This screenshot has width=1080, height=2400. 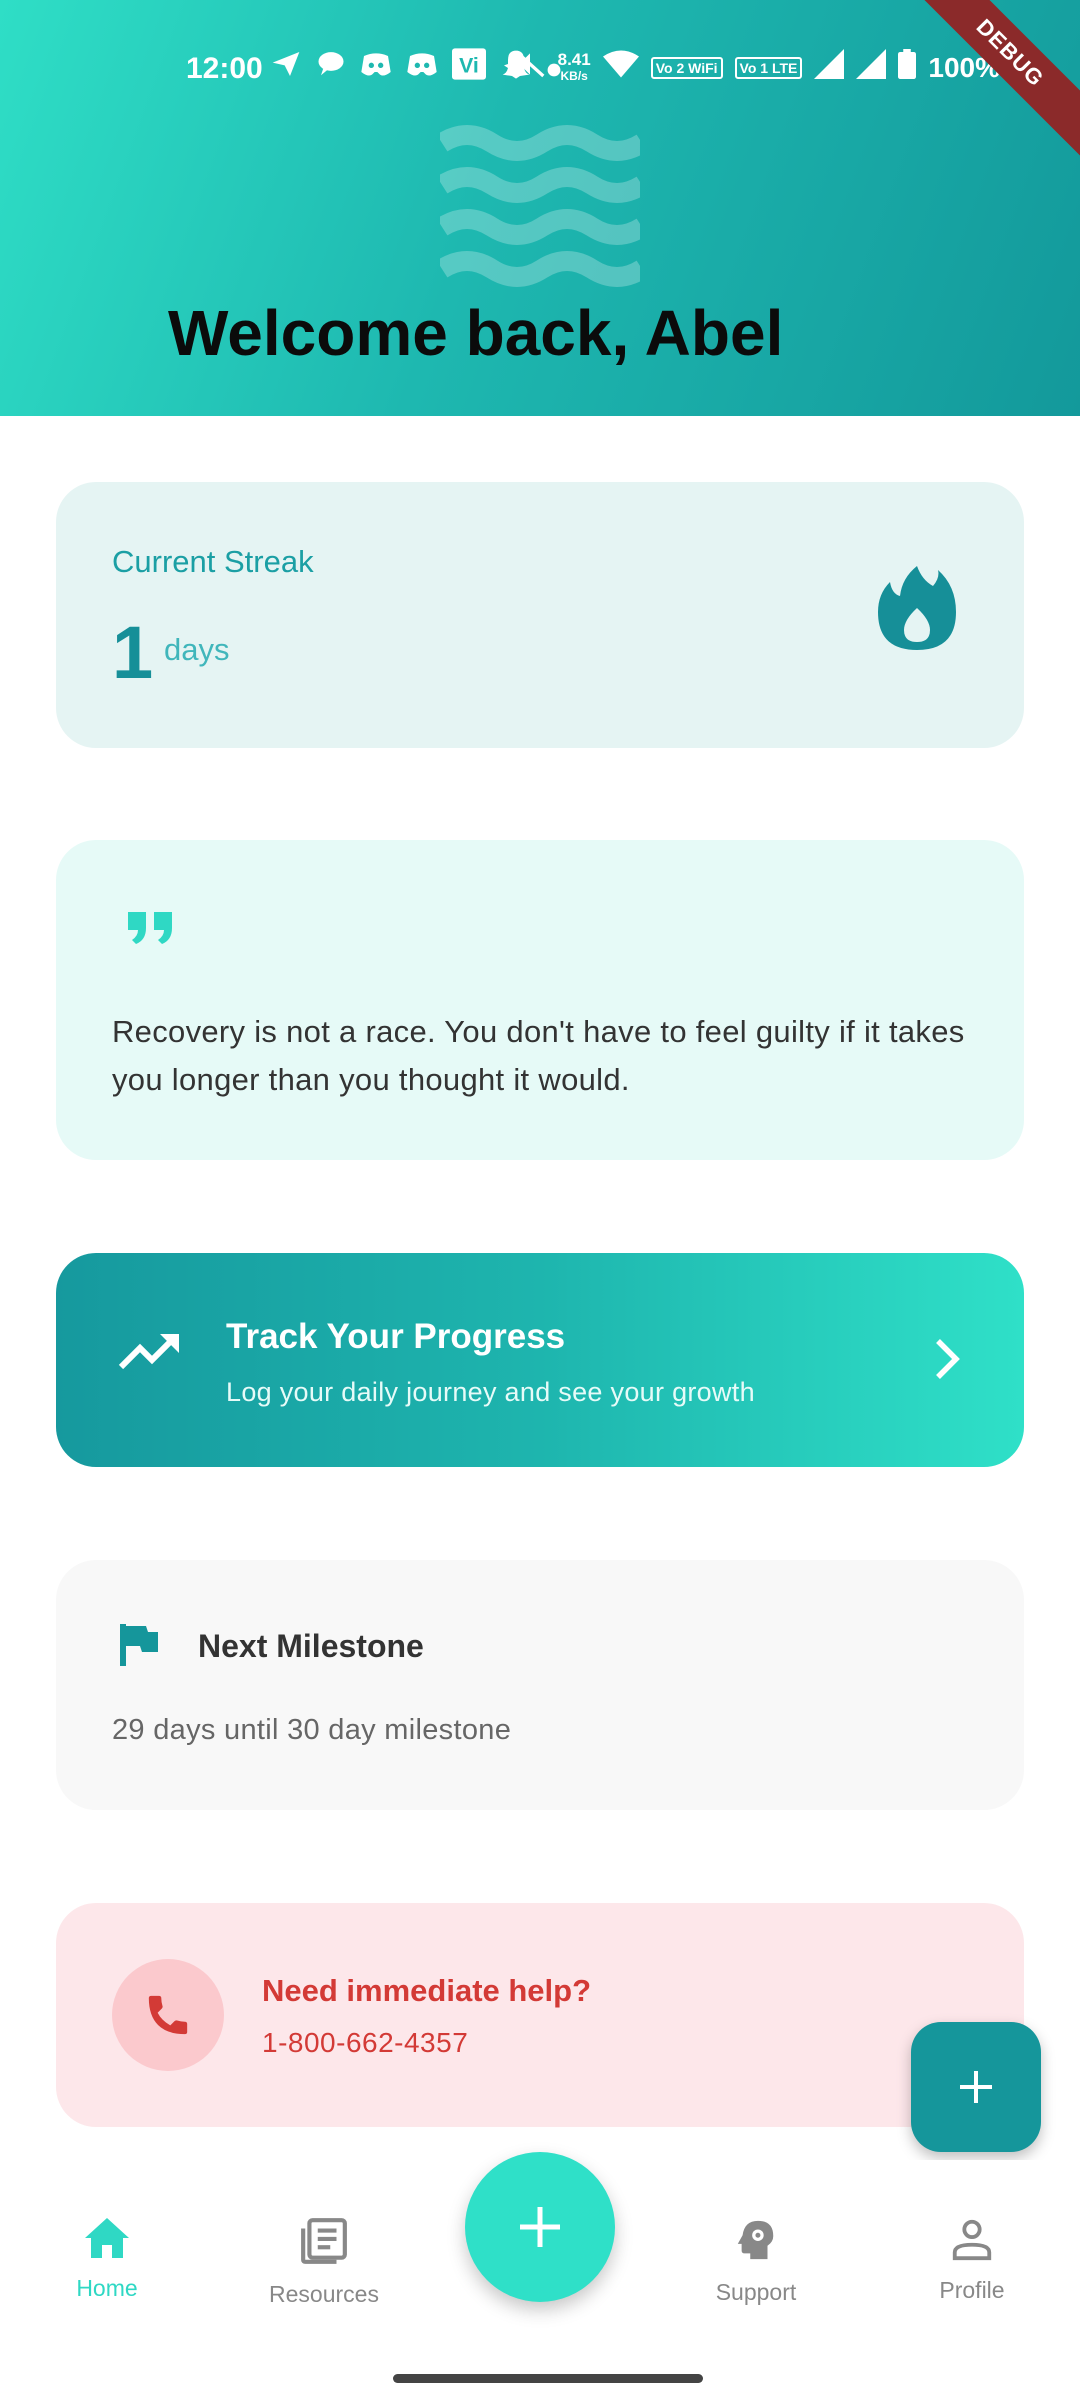 I want to click on sim2-chip: Vo 1 LTE, so click(x=768, y=67).